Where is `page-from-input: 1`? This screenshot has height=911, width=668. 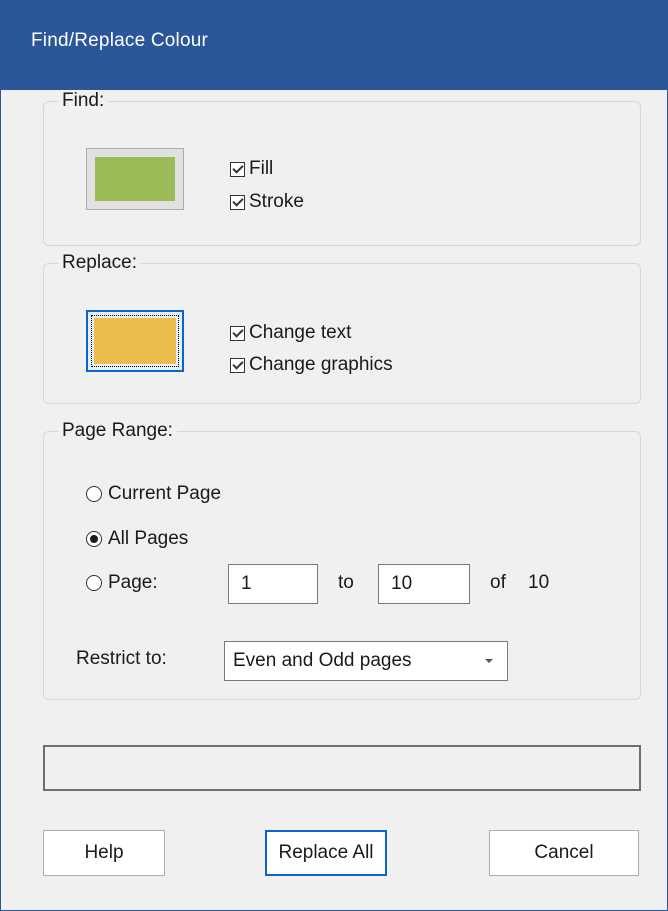
page-from-input: 1 is located at coordinates (273, 584).